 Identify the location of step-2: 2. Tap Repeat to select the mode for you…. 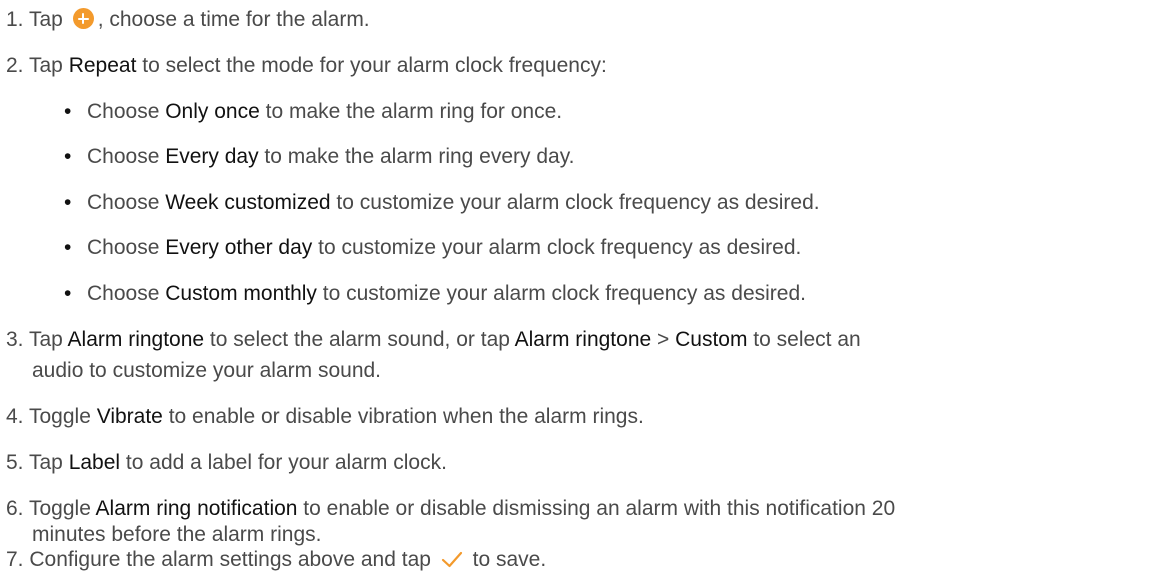
(306, 65).